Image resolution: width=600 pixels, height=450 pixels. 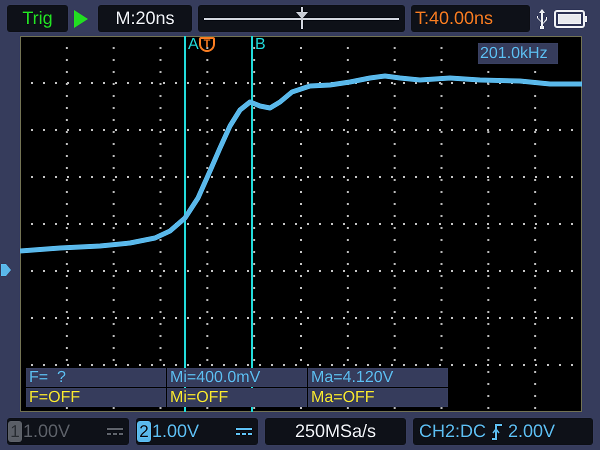 I want to click on channel-scale-button: 2 1.00V, so click(x=197, y=431).